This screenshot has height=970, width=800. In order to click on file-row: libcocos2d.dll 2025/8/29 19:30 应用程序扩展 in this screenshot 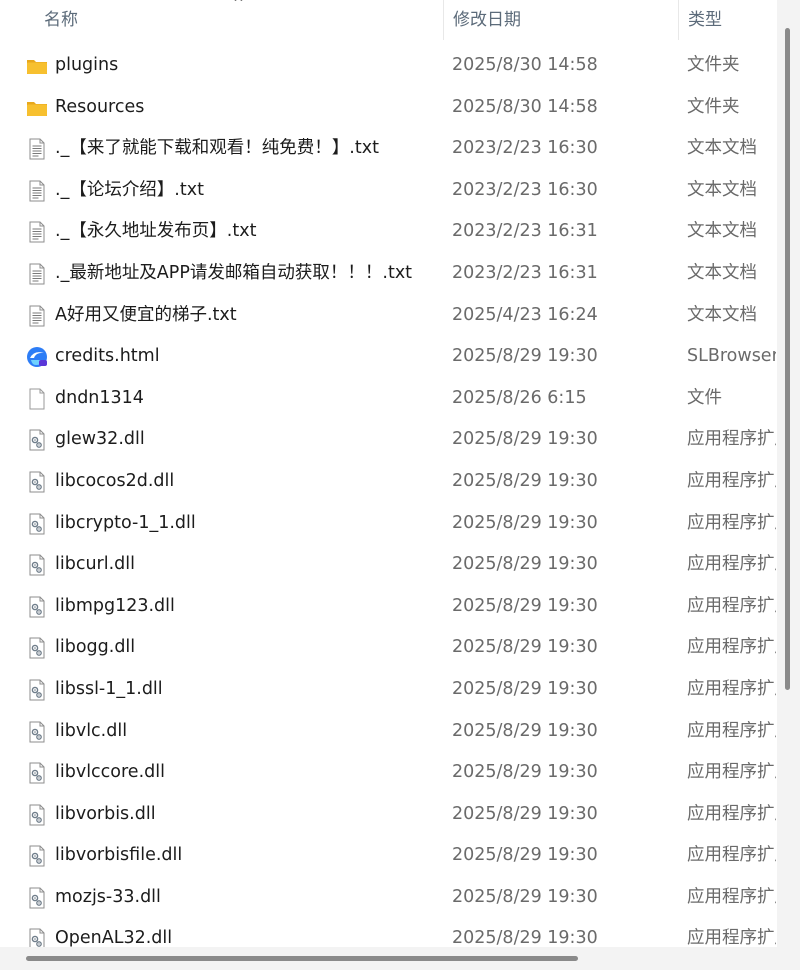, I will do `click(388, 482)`.